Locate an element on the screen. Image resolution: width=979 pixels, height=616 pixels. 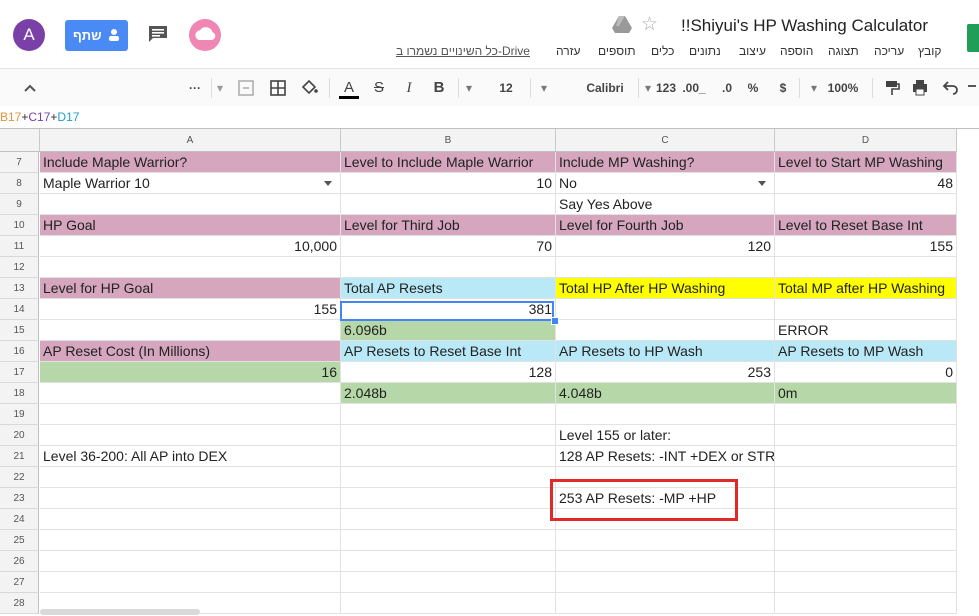
cell-d19 is located at coordinates (866, 414).